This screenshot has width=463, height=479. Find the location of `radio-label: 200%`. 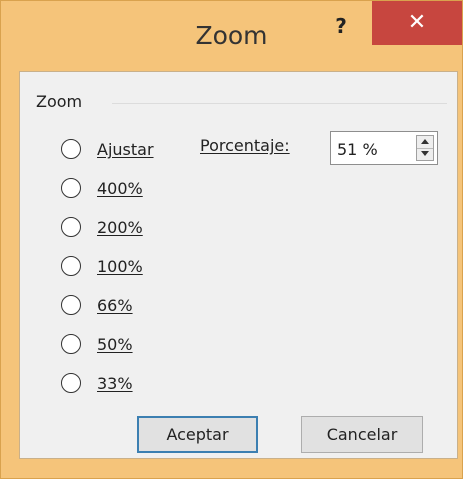

radio-label: 200% is located at coordinates (120, 227).